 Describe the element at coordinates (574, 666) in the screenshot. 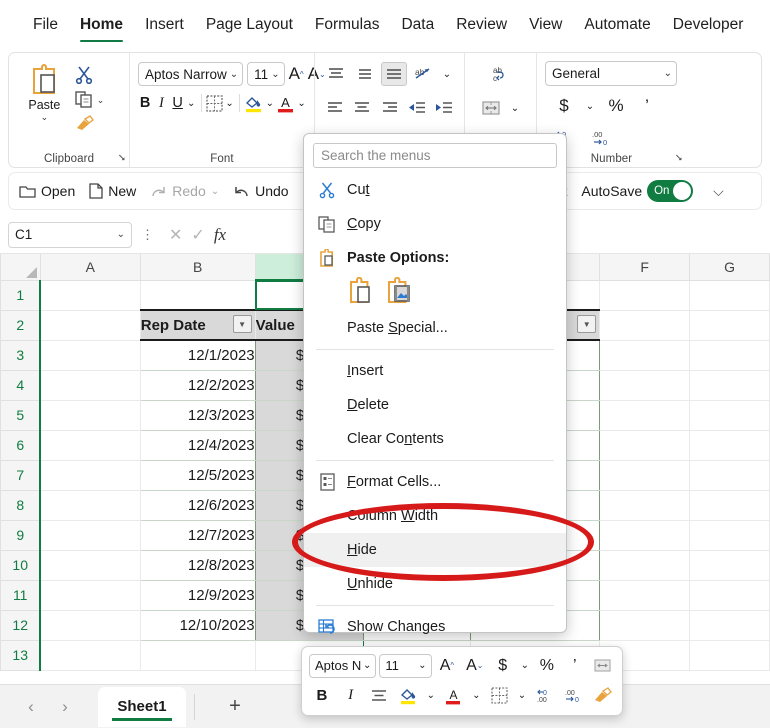

I see `mini-comma-button: ’` at that location.